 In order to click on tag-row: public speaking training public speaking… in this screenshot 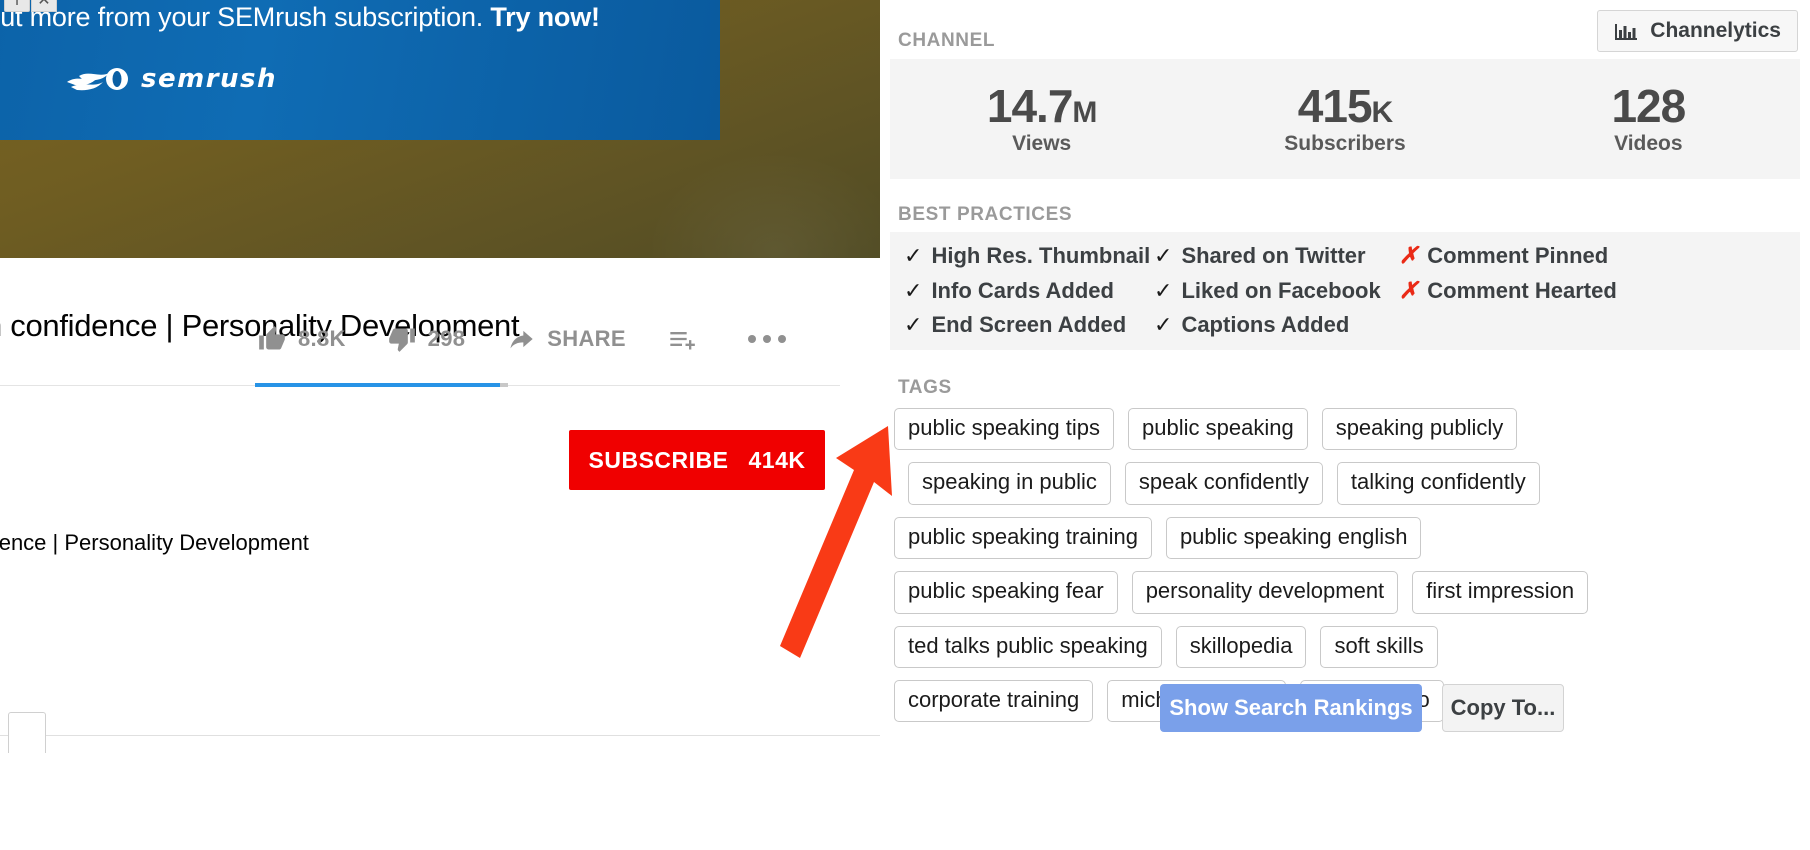, I will do `click(1344, 538)`.